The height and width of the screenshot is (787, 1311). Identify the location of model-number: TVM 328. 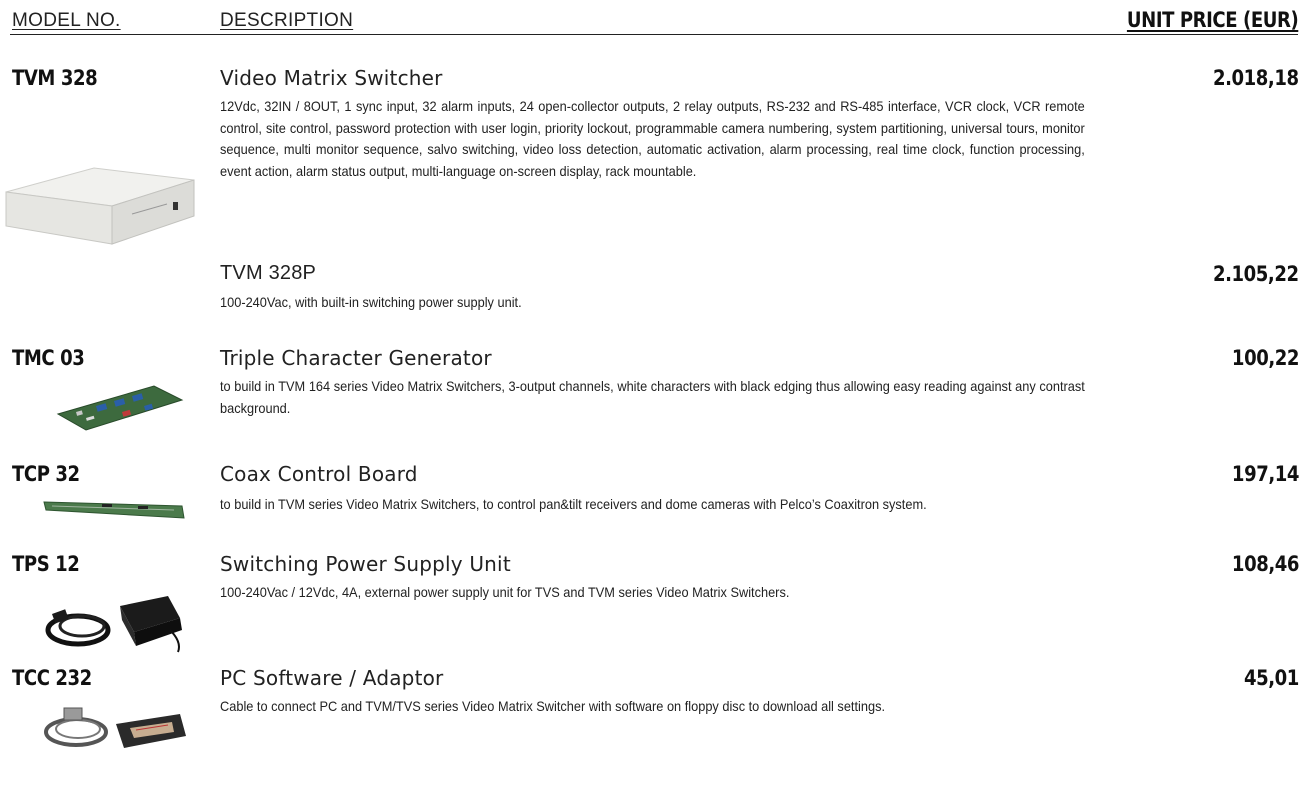
(55, 78).